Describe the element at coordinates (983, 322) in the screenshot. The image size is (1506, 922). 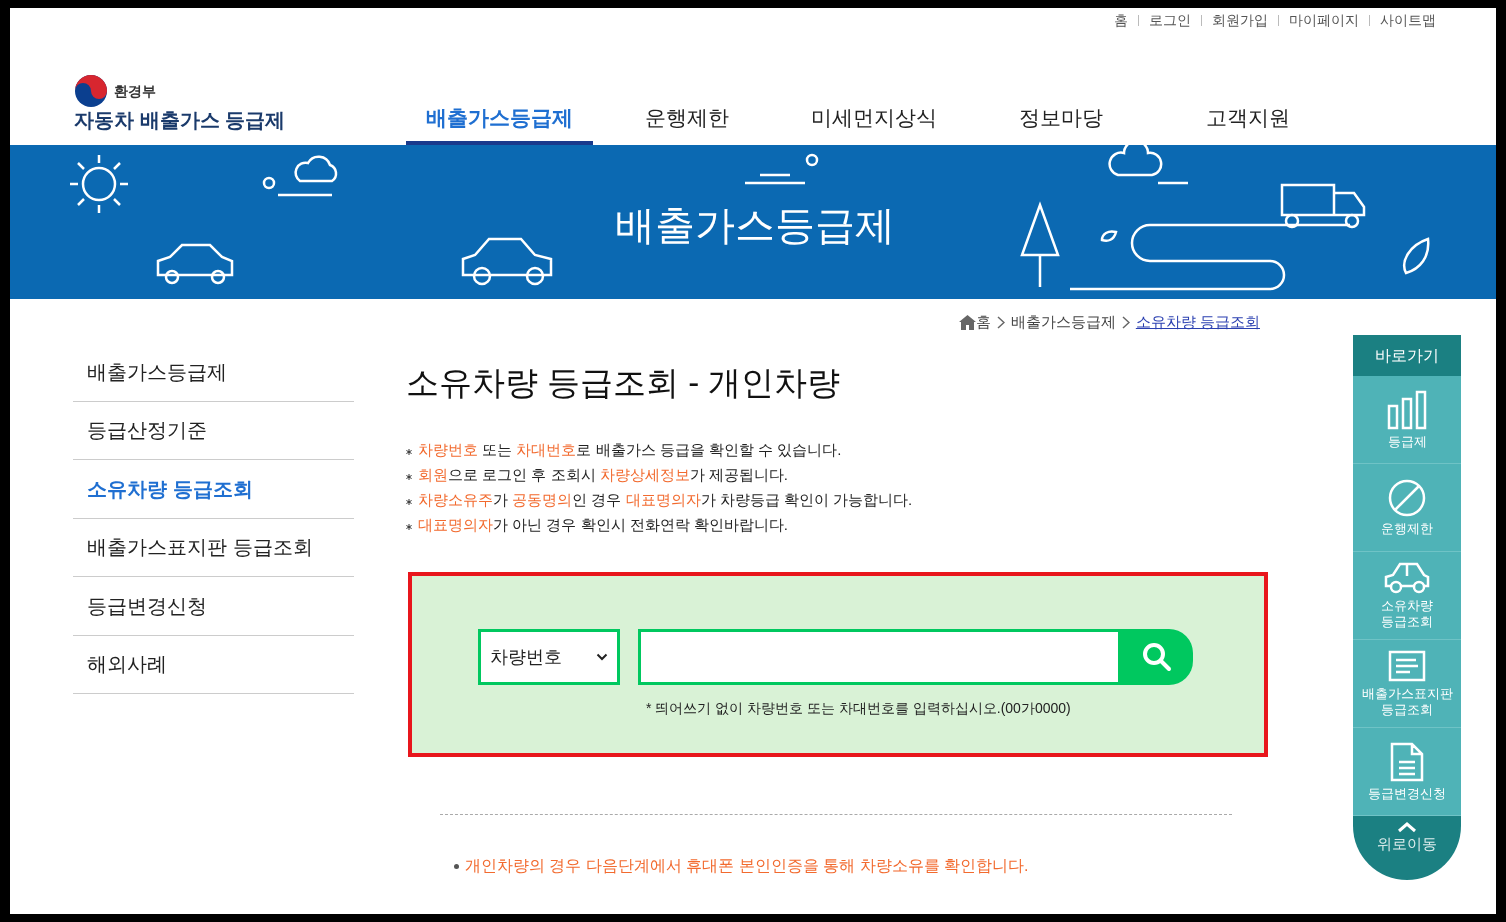
I see `breadcrumb-link: 홈` at that location.